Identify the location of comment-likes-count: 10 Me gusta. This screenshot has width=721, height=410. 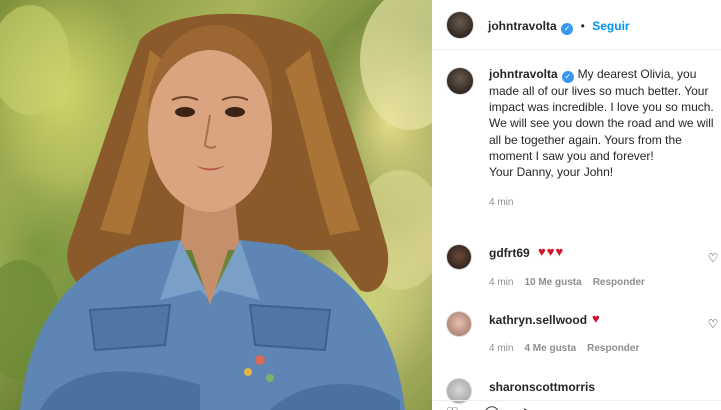
(552, 282).